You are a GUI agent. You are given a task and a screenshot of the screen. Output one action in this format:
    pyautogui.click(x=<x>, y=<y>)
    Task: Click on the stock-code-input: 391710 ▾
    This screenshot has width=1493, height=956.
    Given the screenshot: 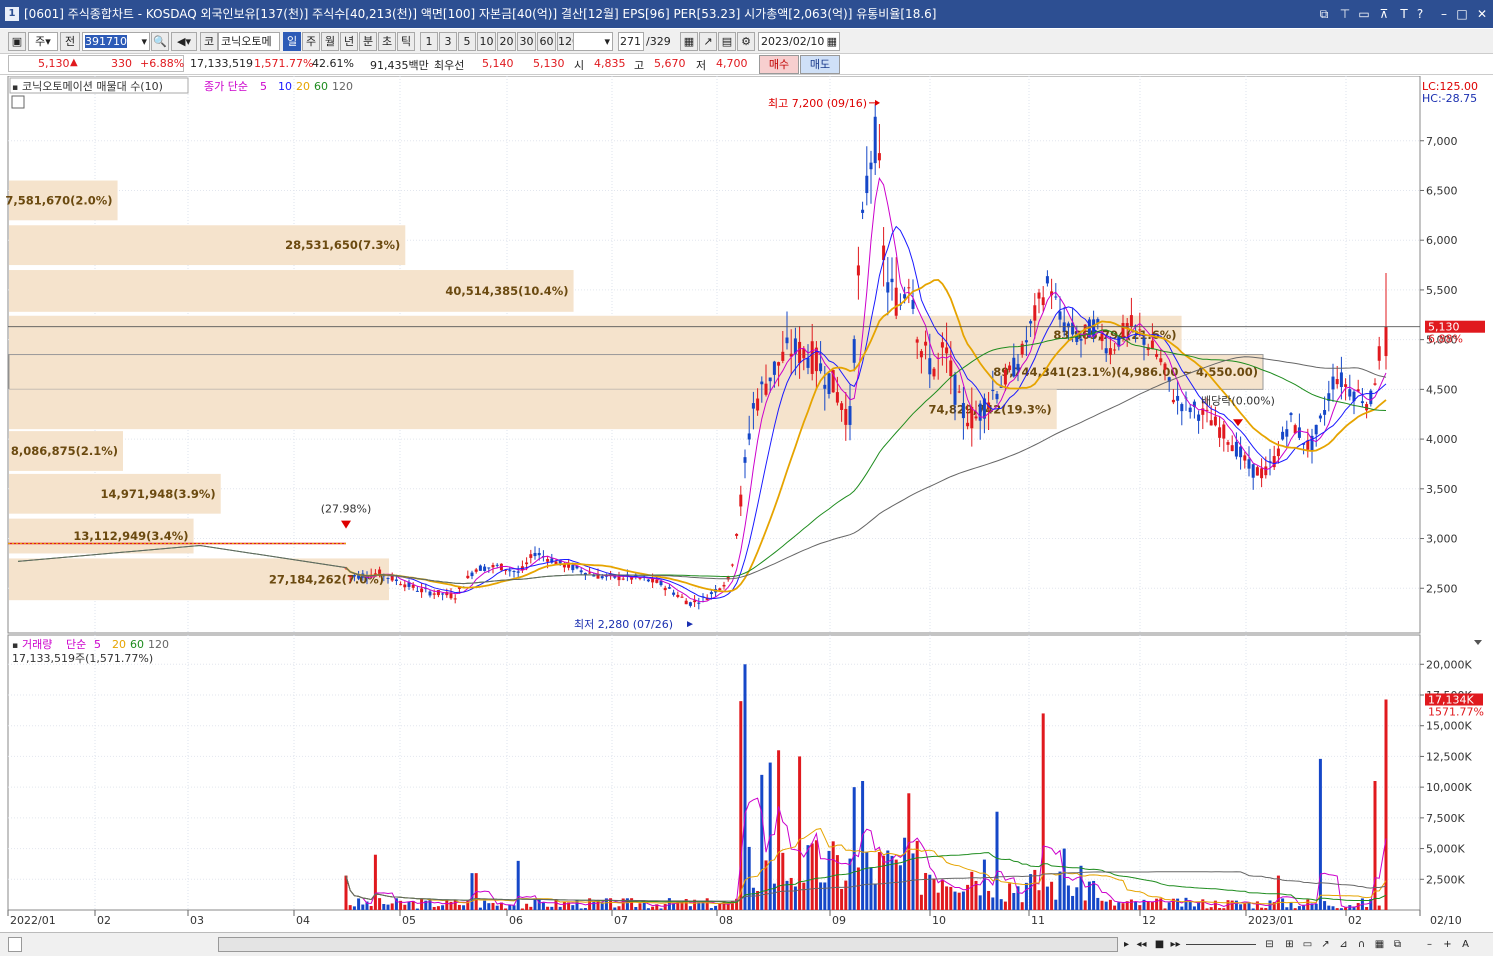 What is the action you would take?
    pyautogui.click(x=116, y=41)
    